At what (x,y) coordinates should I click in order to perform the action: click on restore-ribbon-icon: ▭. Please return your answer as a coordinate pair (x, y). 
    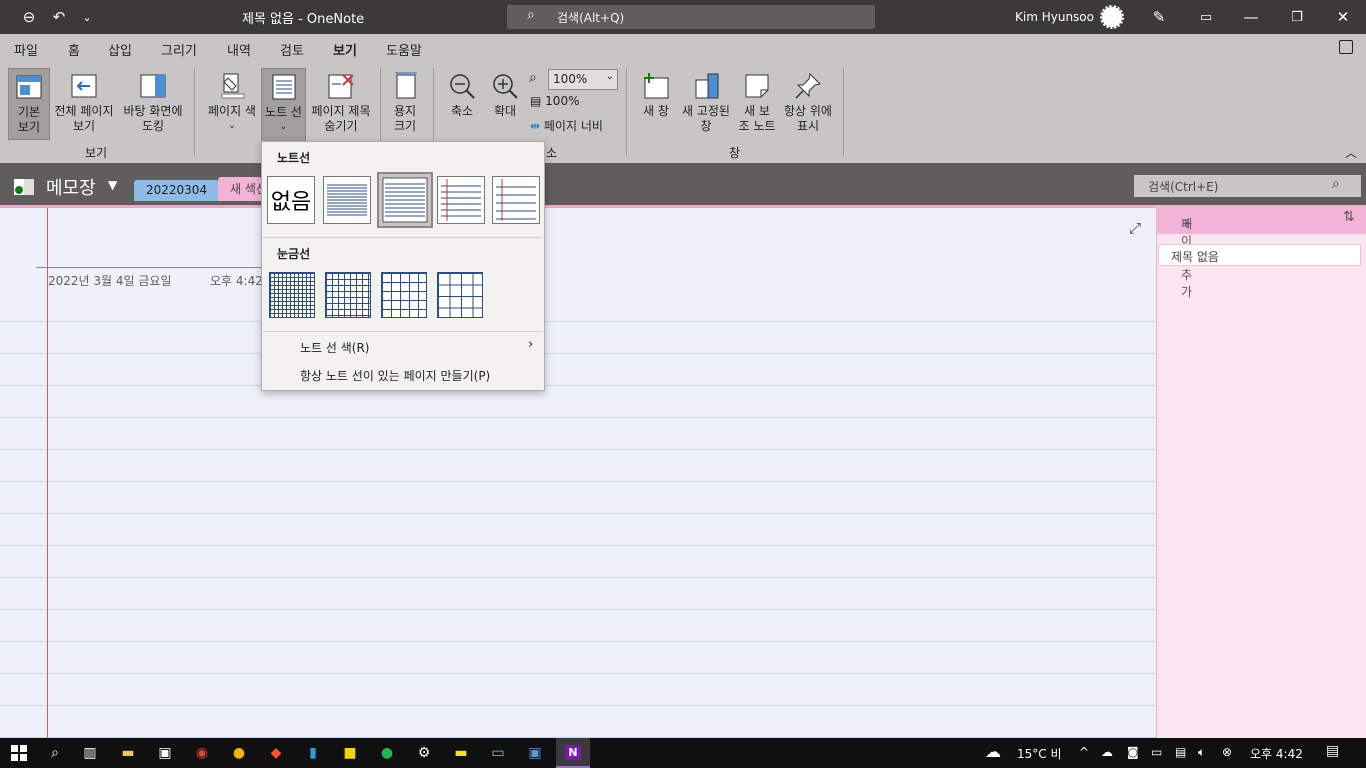
    Looking at the image, I should click on (1206, 17).